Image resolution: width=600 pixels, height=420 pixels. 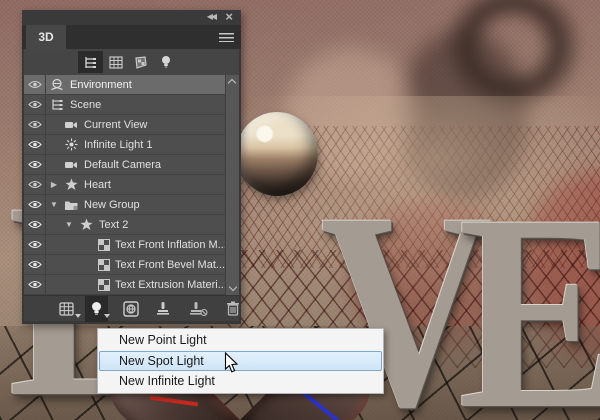 I want to click on filter-bar, so click(x=131, y=62).